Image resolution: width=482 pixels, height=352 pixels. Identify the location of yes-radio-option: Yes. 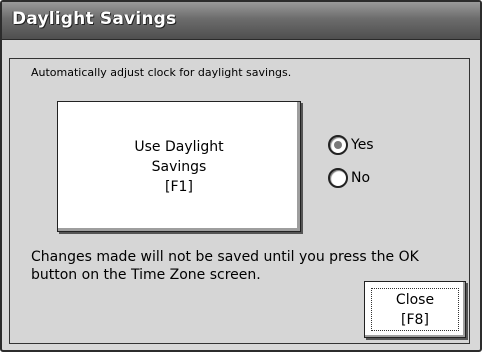
(351, 145).